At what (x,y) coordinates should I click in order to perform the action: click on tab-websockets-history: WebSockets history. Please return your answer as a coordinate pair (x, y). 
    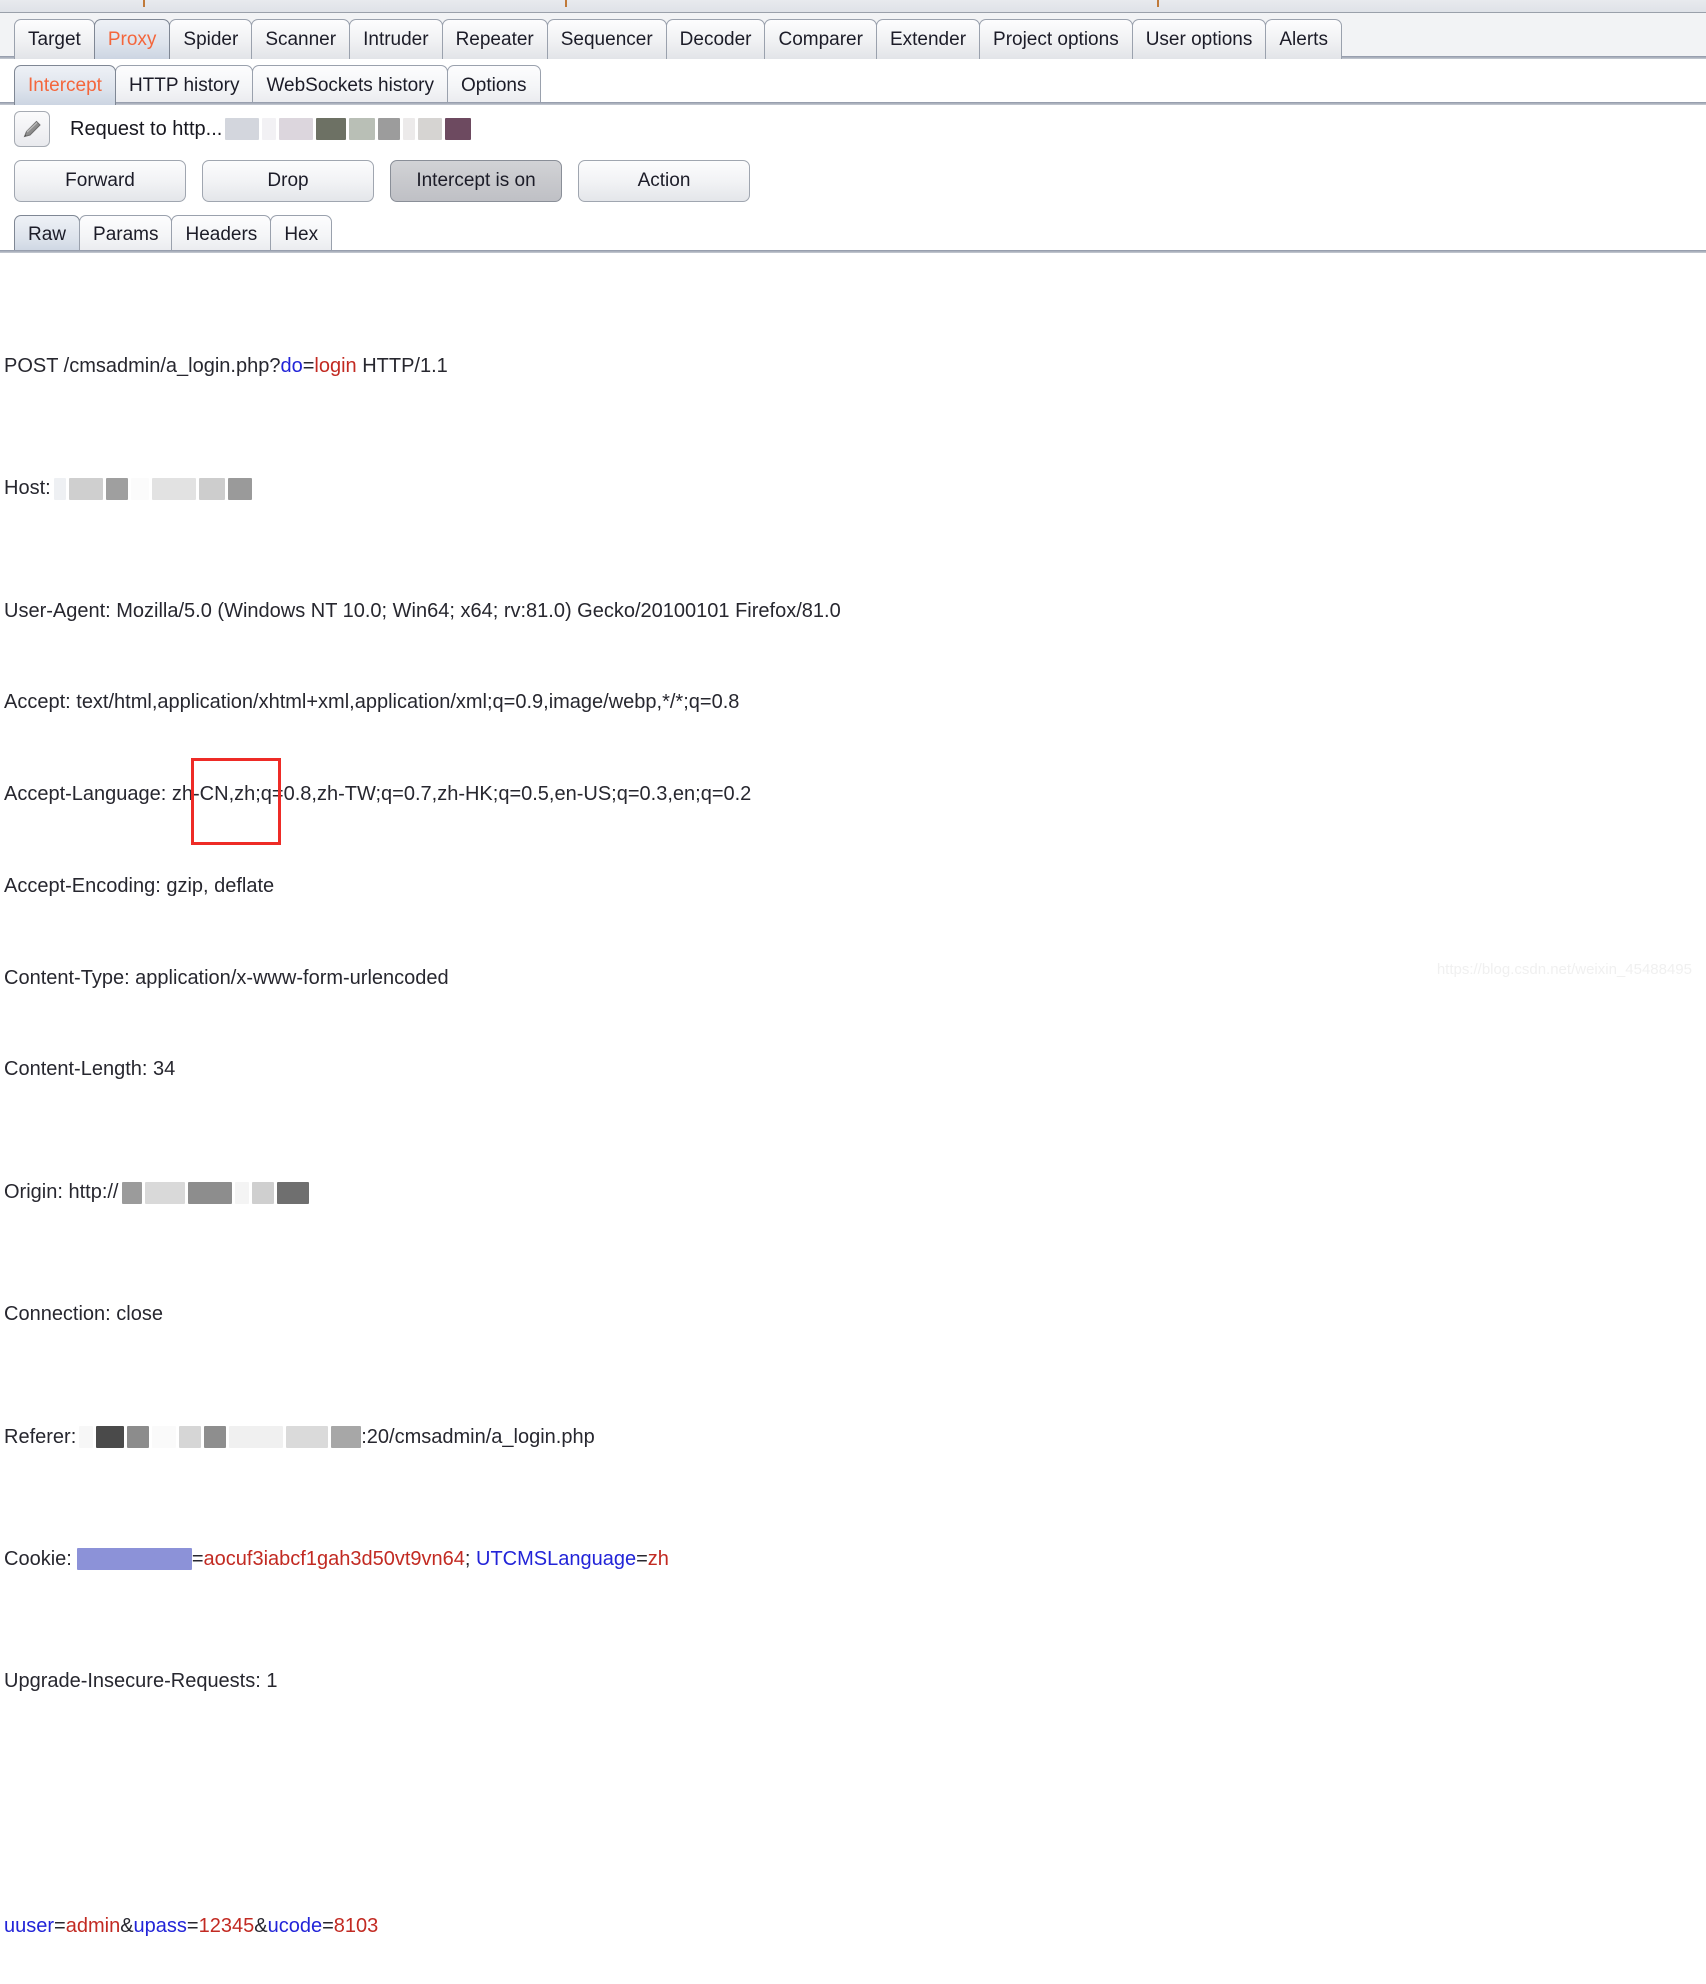
    Looking at the image, I should click on (350, 85).